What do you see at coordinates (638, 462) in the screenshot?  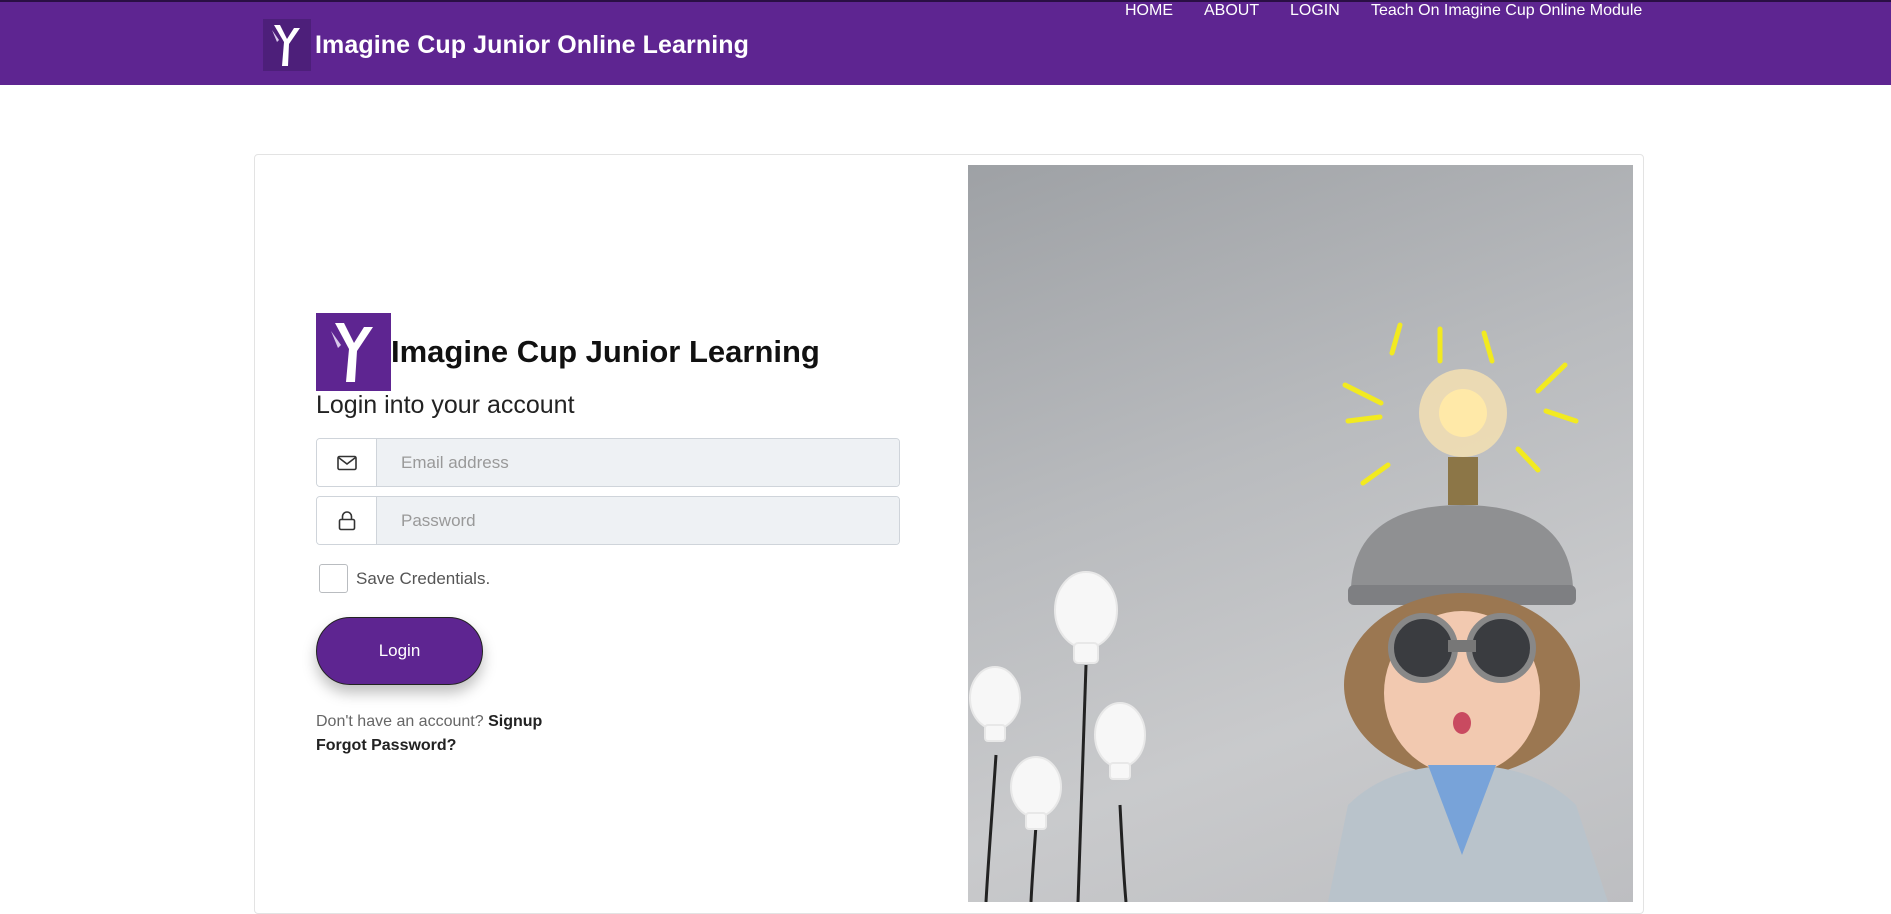 I see `email-input` at bounding box center [638, 462].